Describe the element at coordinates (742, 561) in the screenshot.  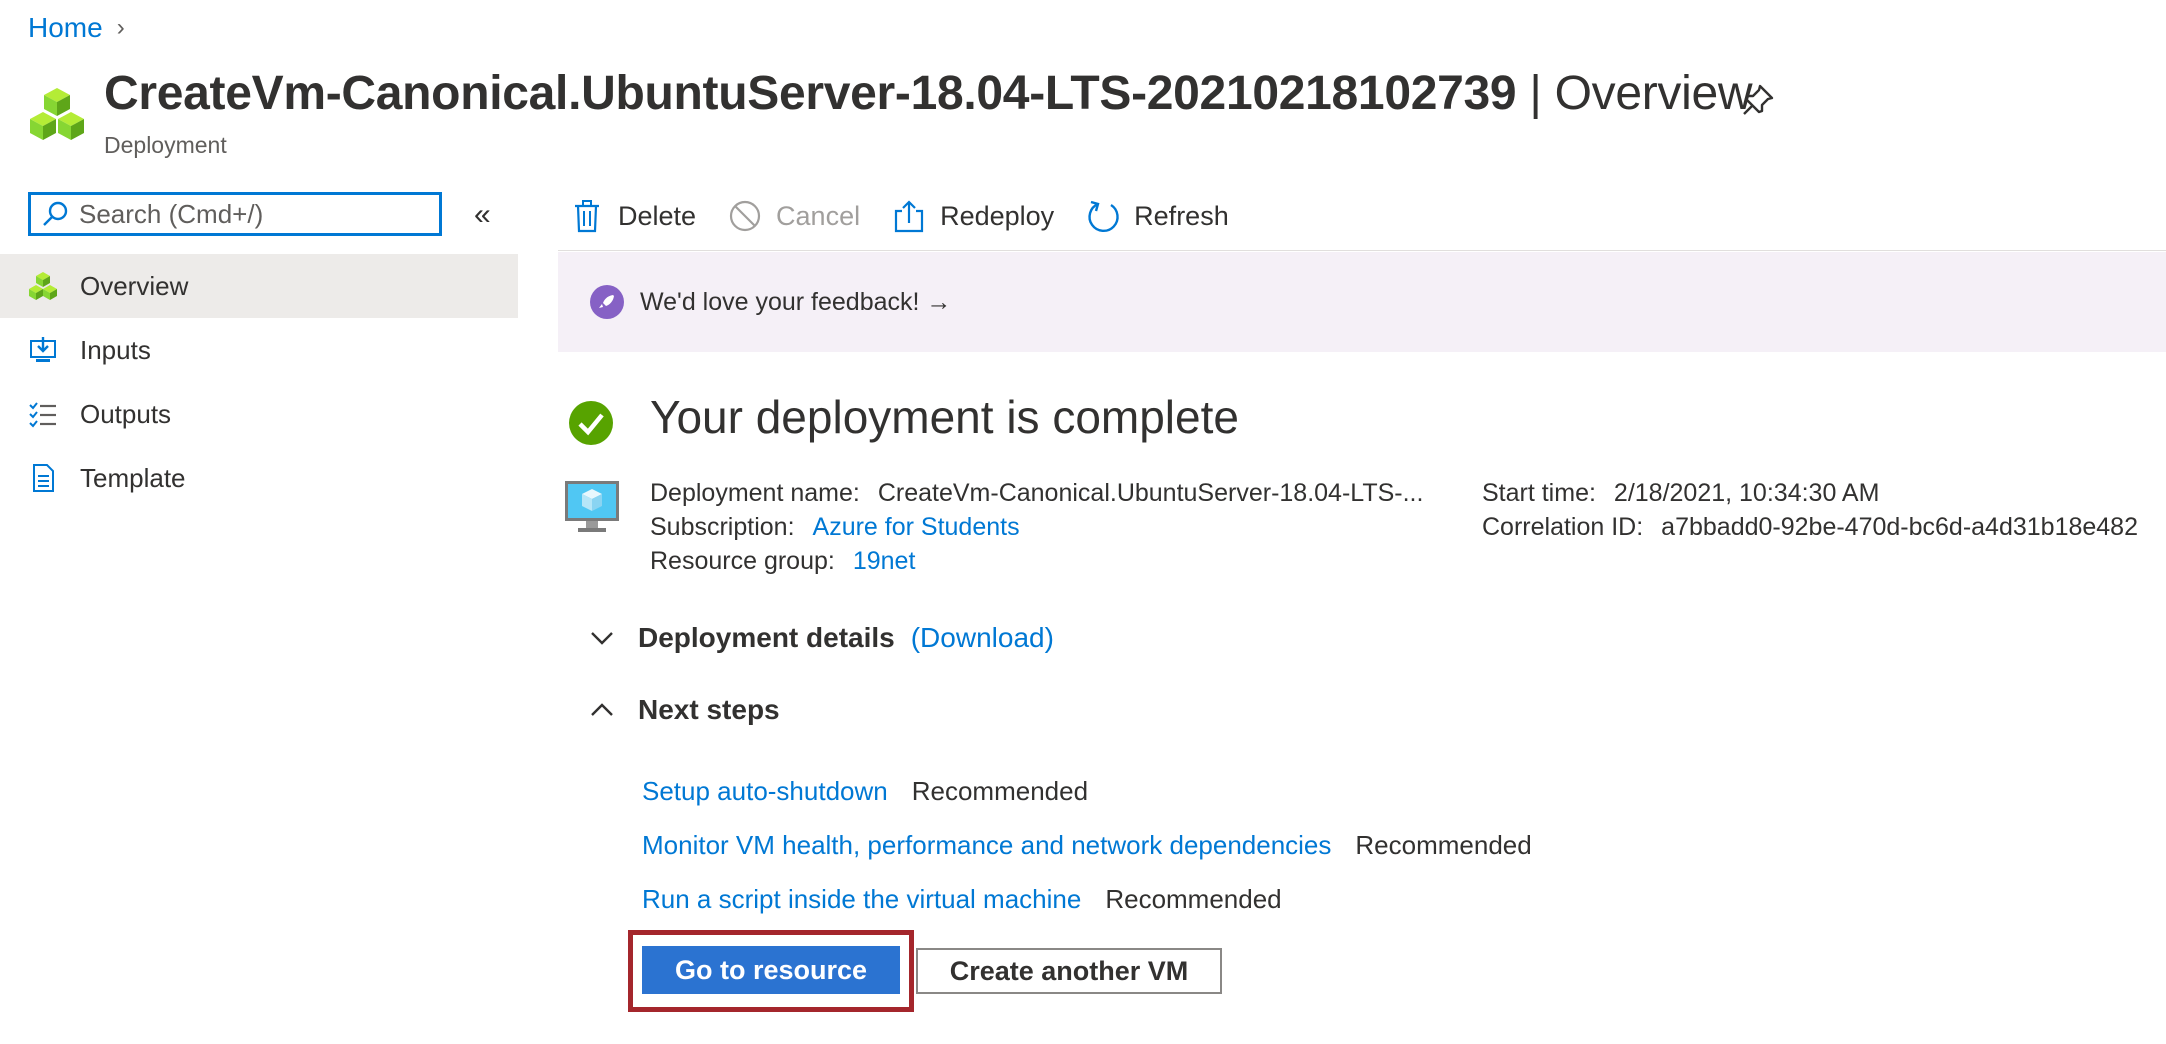
I see `resource-group-label: Resource group:` at that location.